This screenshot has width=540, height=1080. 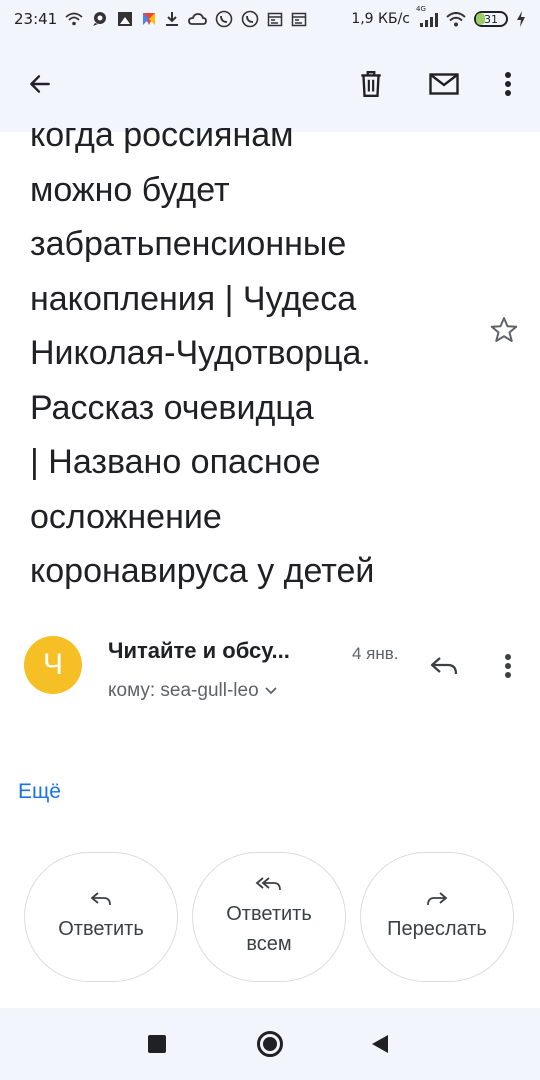 What do you see at coordinates (375, 653) in the screenshot?
I see `sent-date: 4 янв.` at bounding box center [375, 653].